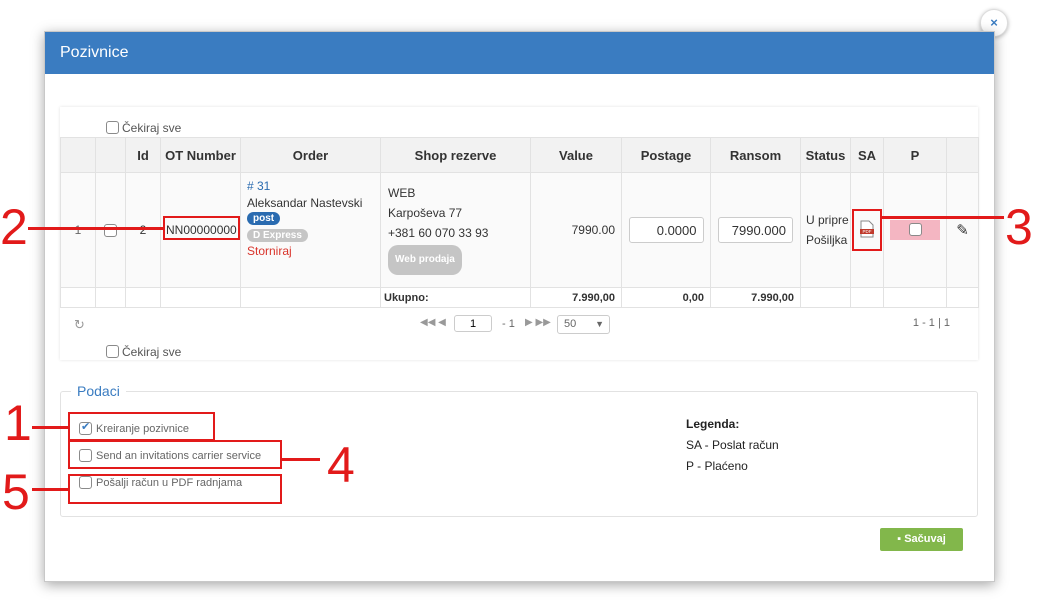 The height and width of the screenshot is (613, 1039). I want to click on page-number-input, so click(473, 323).